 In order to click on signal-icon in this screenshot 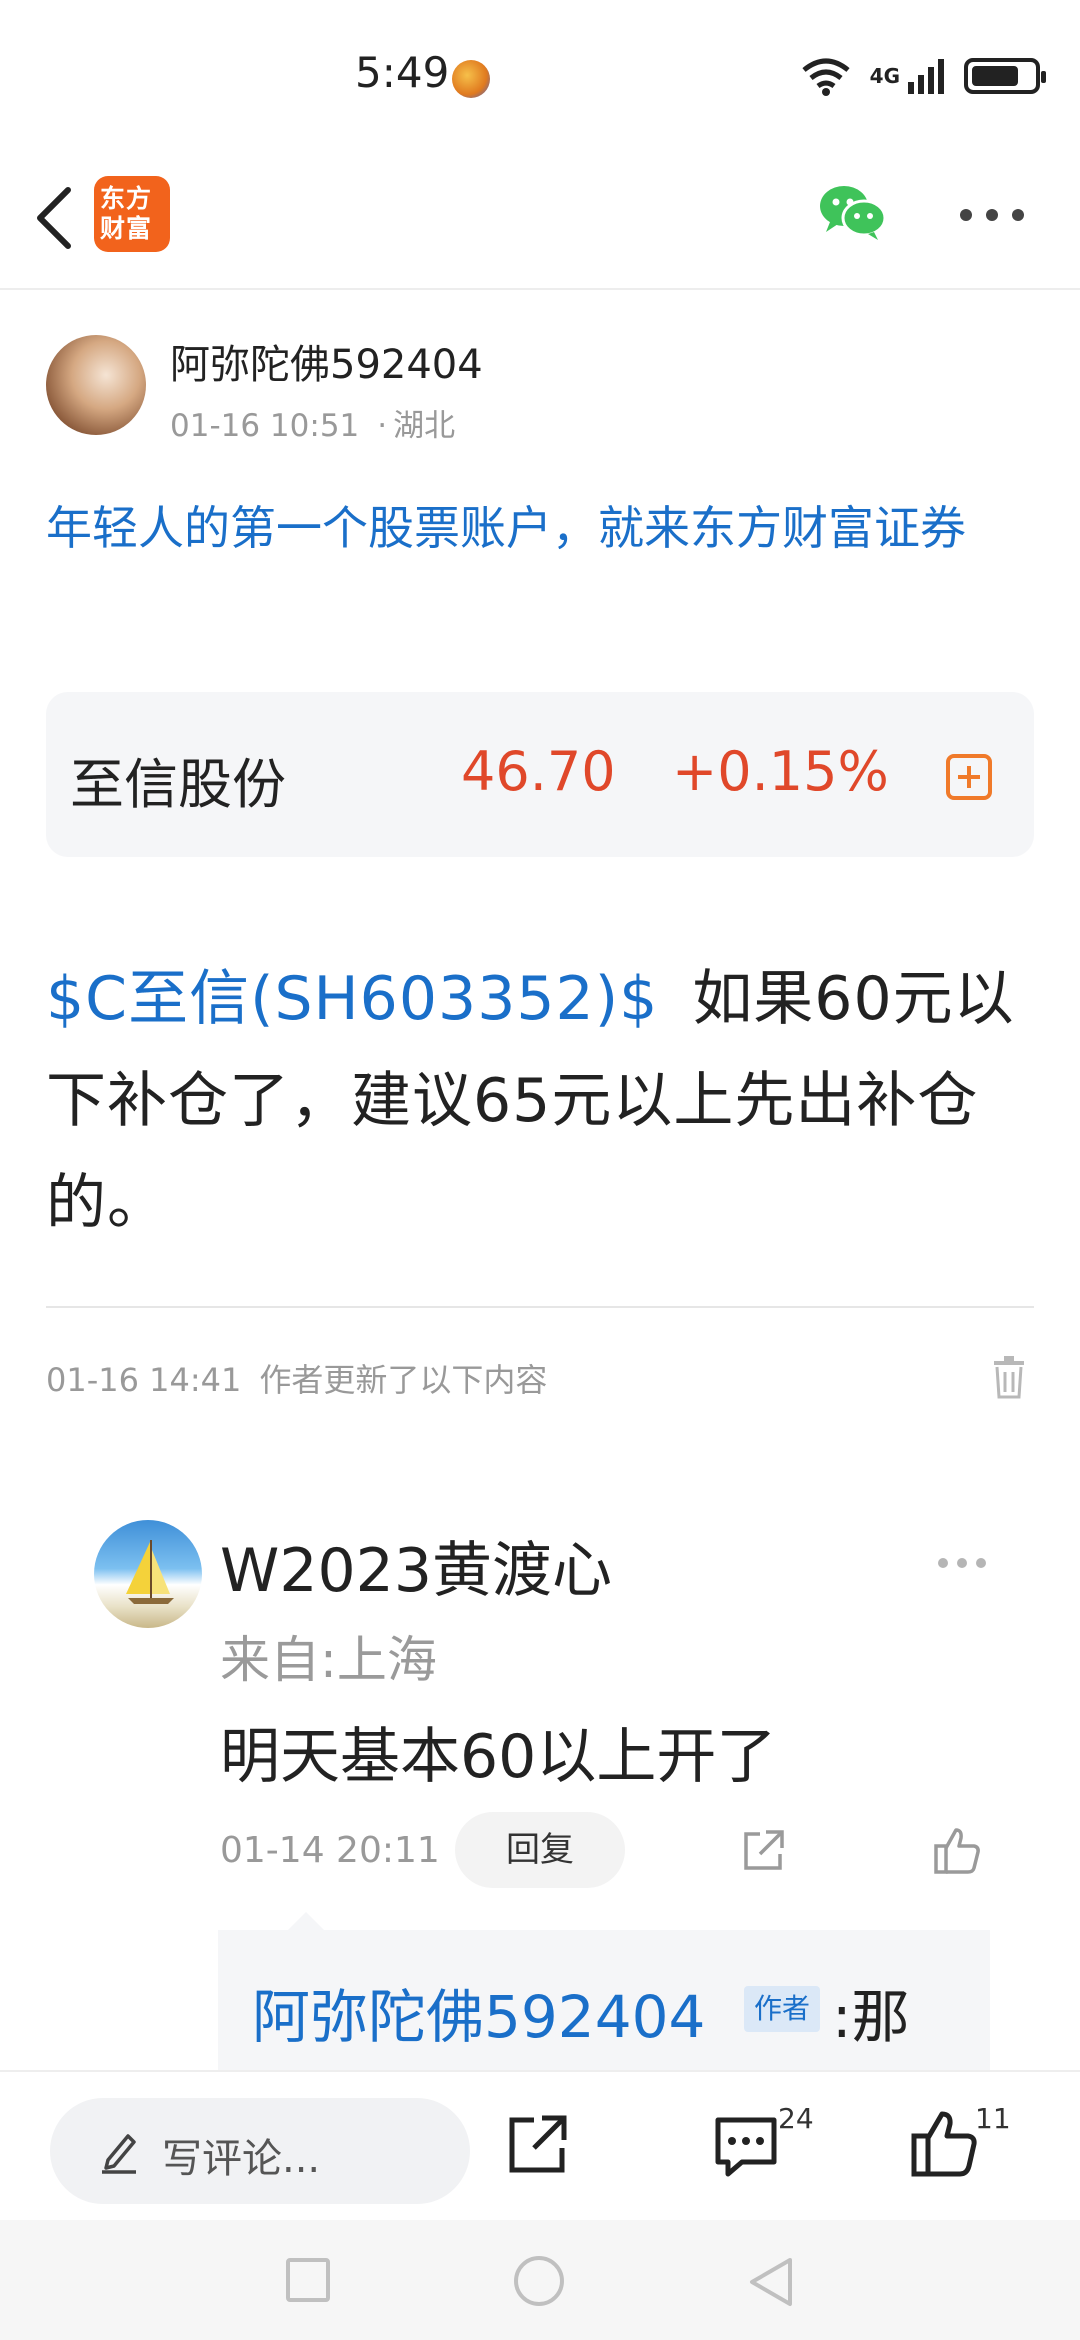, I will do `click(926, 76)`.